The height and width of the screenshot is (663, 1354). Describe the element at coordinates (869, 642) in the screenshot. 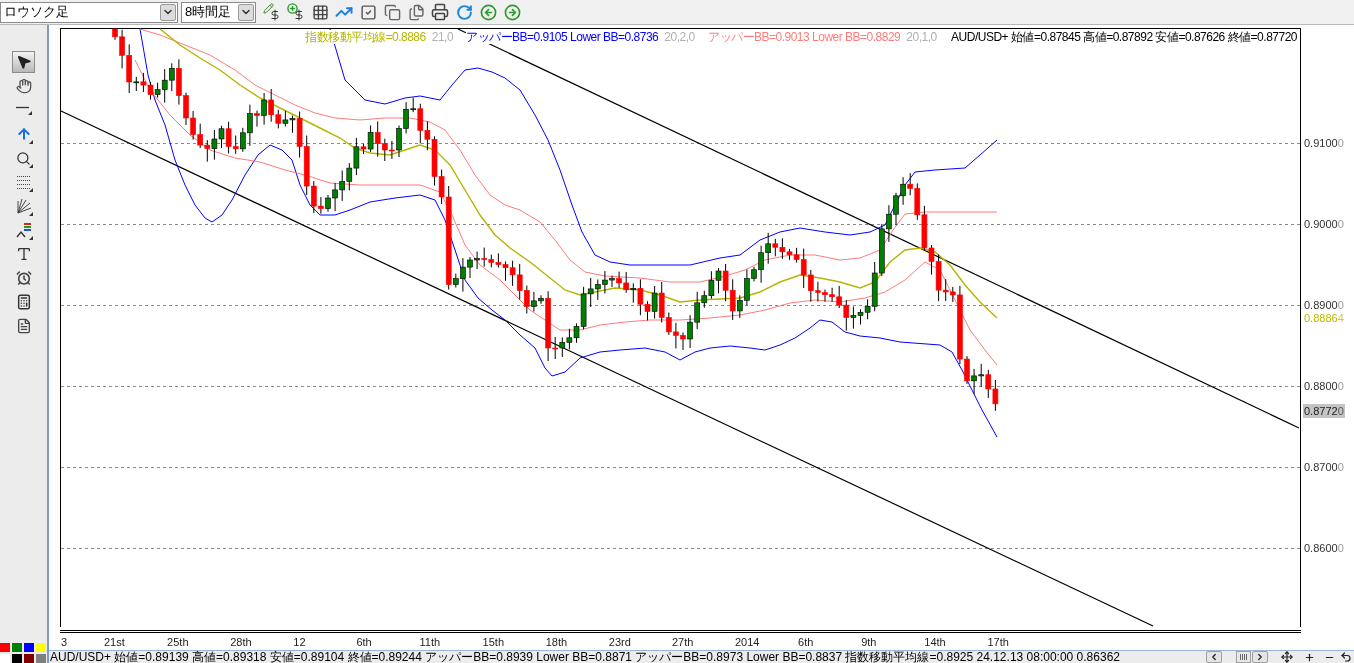

I see `time-axis-label: 9th` at that location.